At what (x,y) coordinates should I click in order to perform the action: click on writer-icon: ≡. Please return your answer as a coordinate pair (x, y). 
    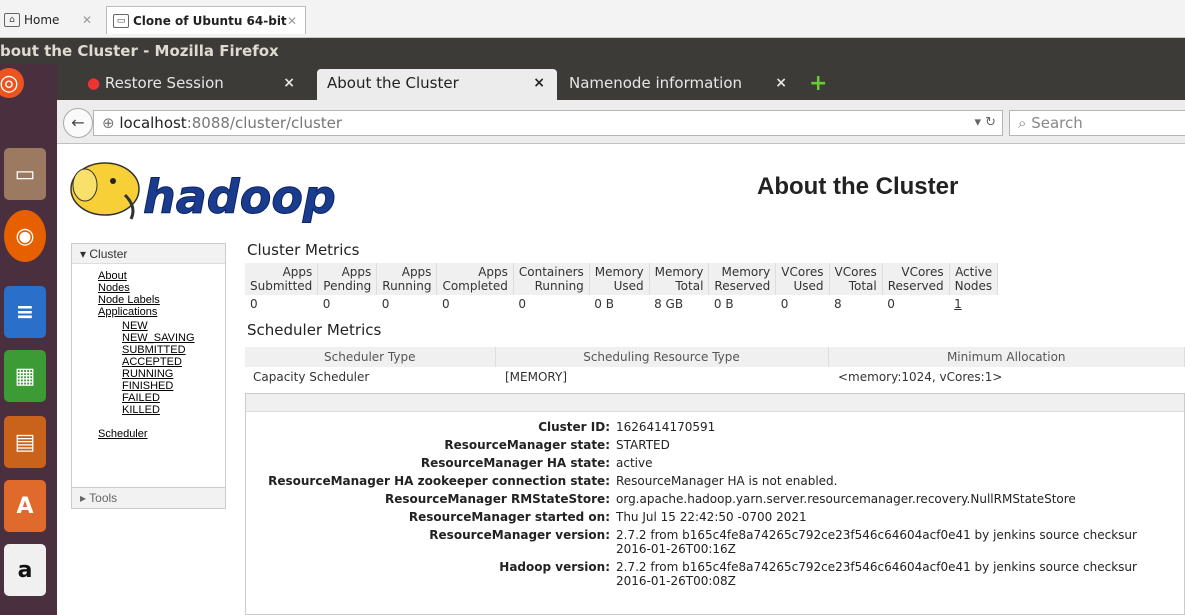
    Looking at the image, I should click on (25, 312).